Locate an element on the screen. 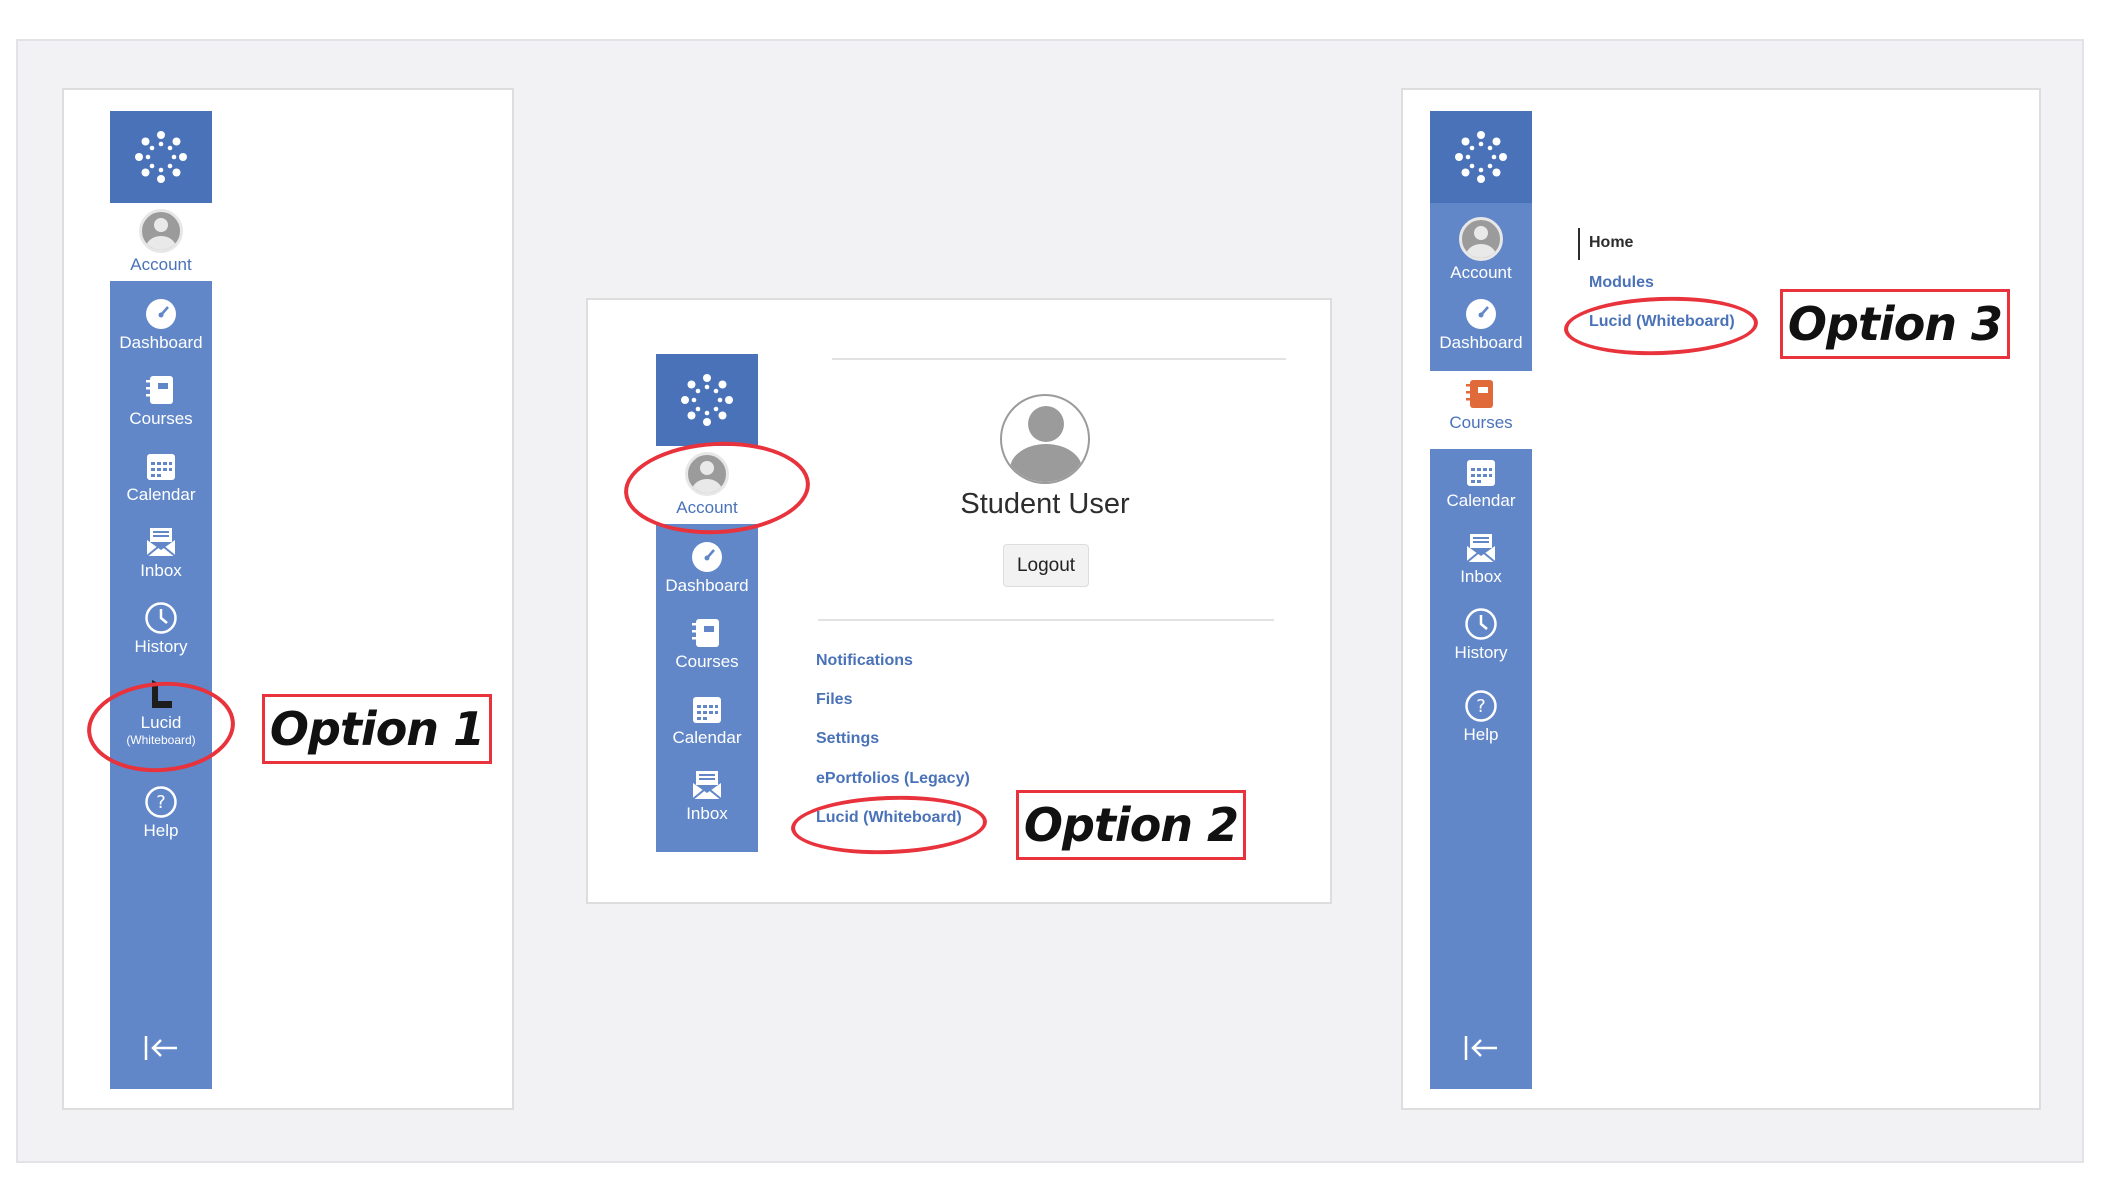  global-nav-2: Account Dashboard Courses Calendar Inbox is located at coordinates (707, 603).